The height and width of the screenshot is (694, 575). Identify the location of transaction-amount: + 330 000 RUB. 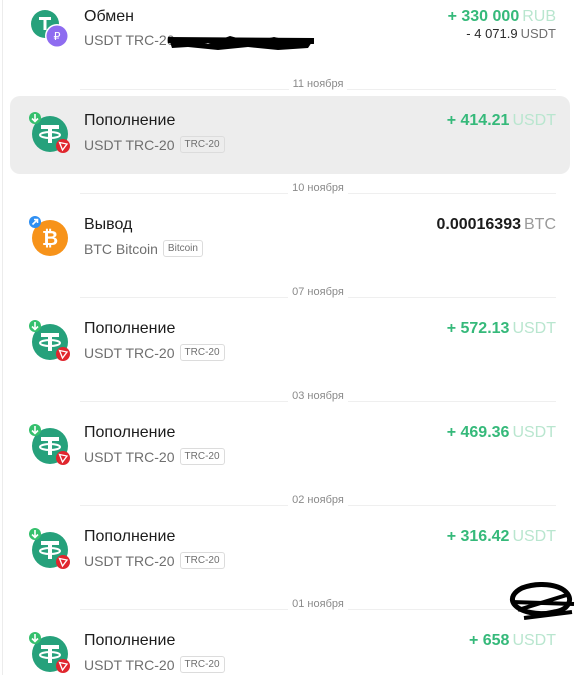
(501, 16).